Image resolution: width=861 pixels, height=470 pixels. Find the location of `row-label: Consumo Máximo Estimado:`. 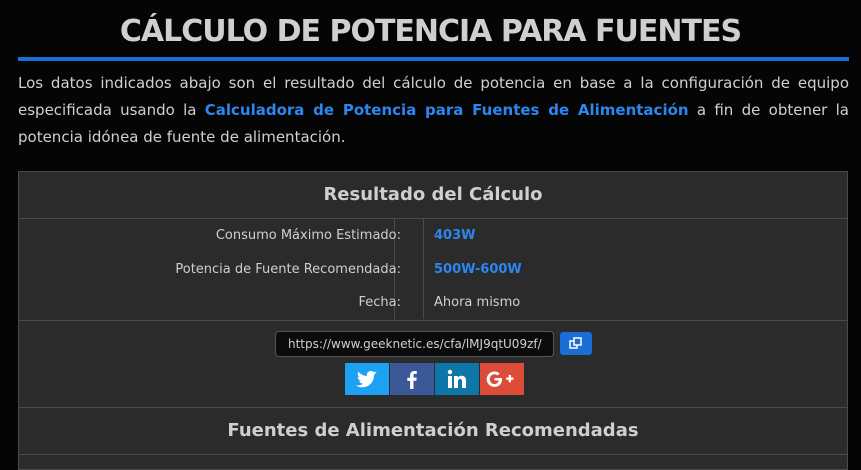

row-label: Consumo Máximo Estimado: is located at coordinates (308, 235).